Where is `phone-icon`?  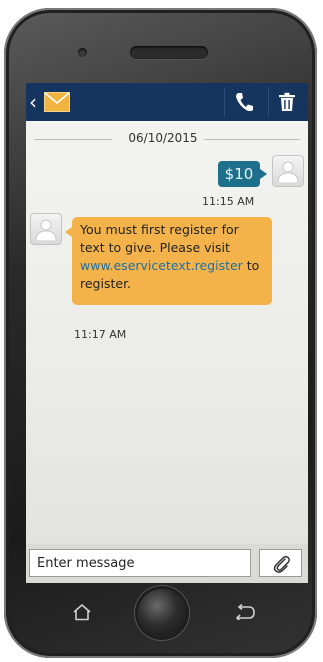 phone-icon is located at coordinates (244, 102).